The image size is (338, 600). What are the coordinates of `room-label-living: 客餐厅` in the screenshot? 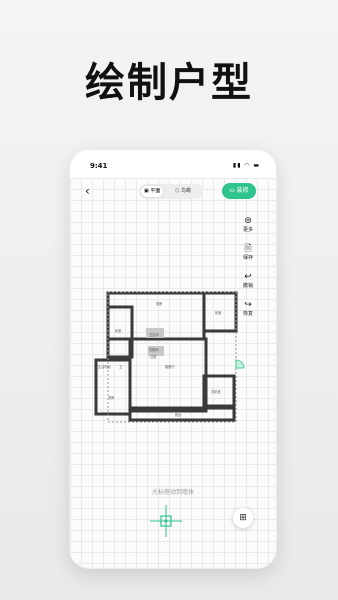 It's located at (170, 366).